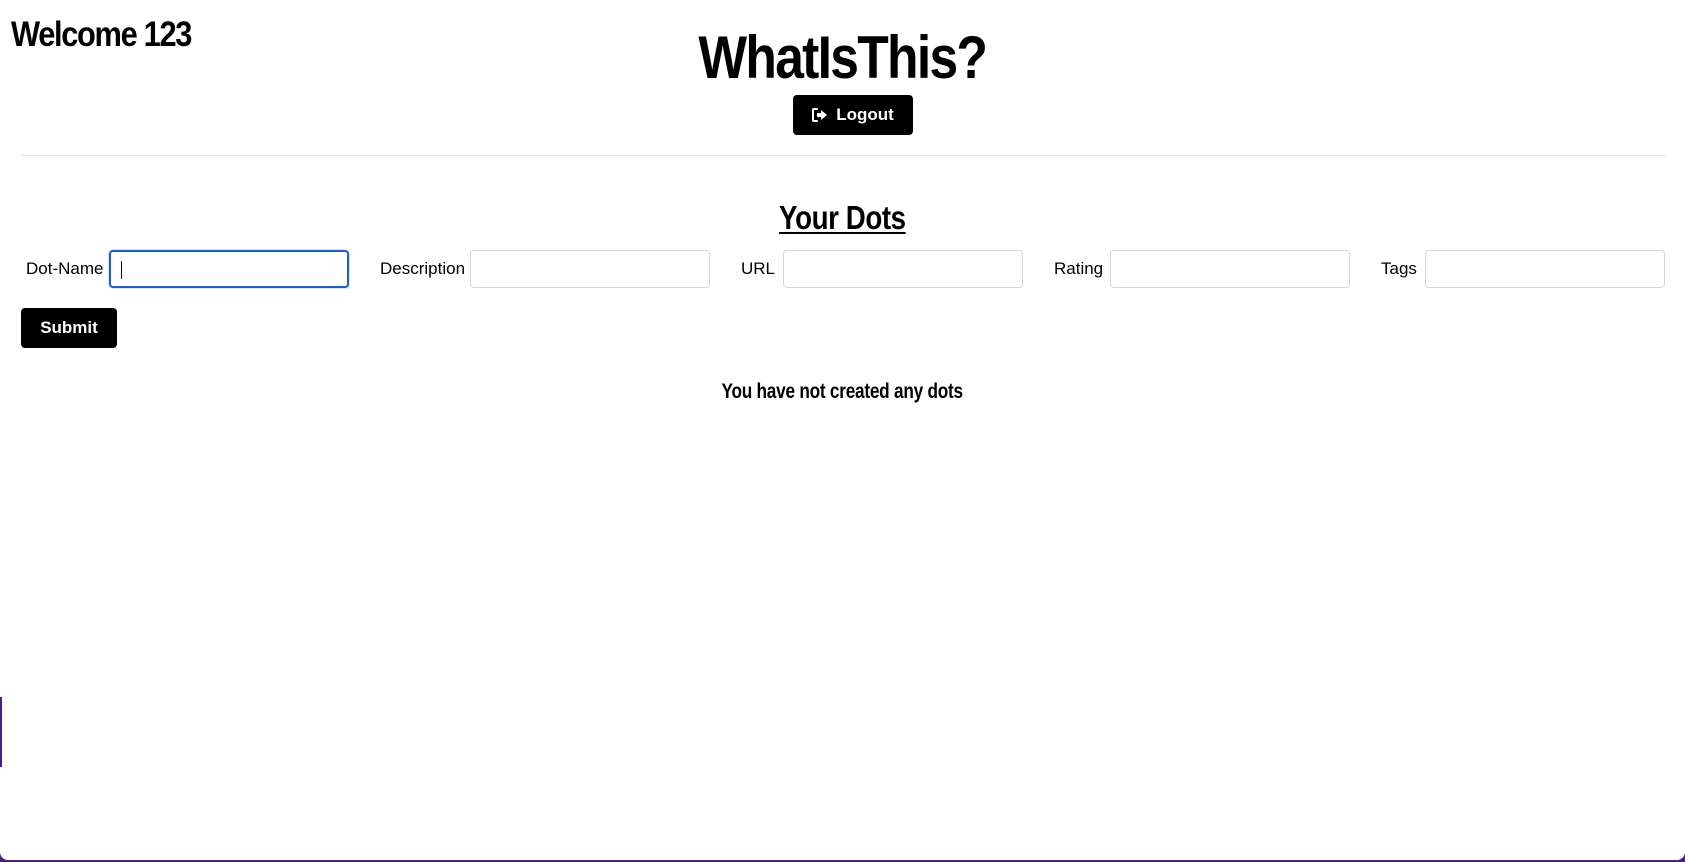 The width and height of the screenshot is (1685, 862). What do you see at coordinates (758, 268) in the screenshot?
I see `url-label: URL` at bounding box center [758, 268].